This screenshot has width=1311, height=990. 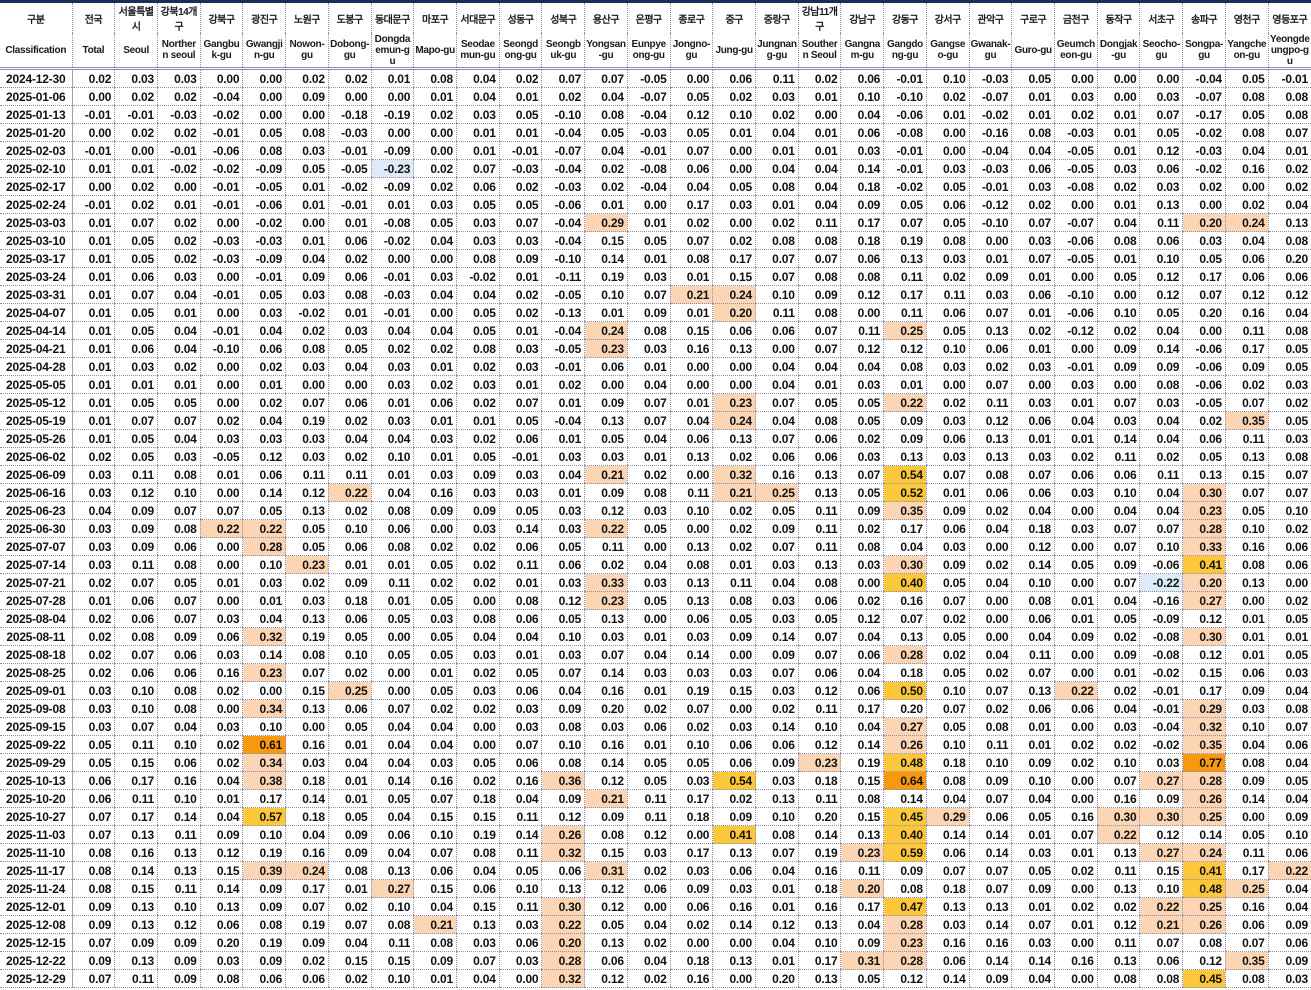 I want to click on cell-dobong-gu: -0.05, so click(x=349, y=168).